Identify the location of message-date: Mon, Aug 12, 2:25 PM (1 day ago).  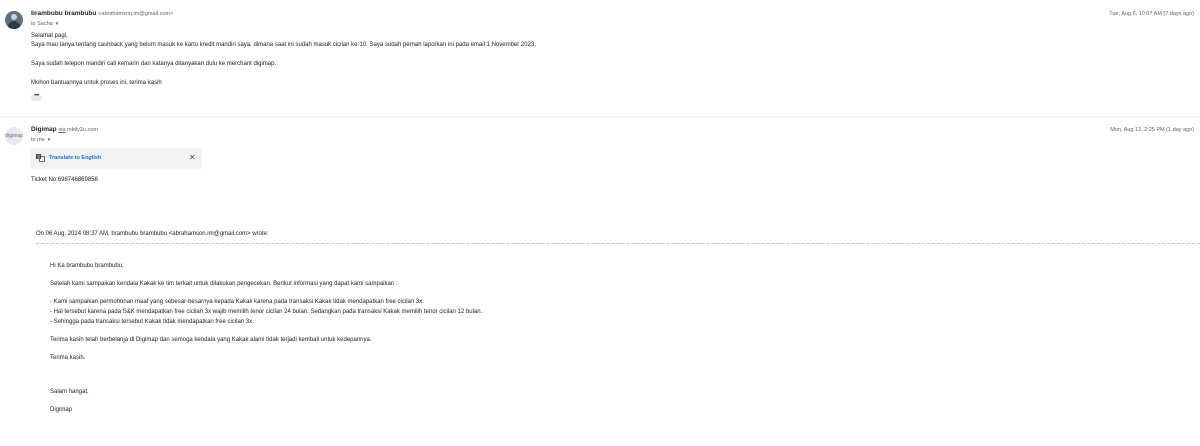
(1152, 130).